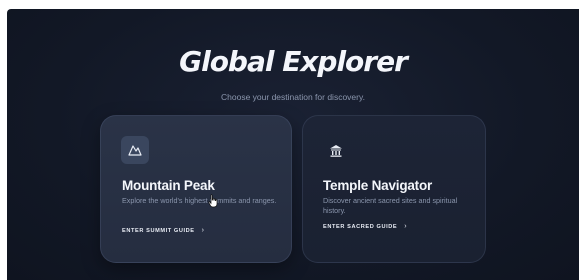  What do you see at coordinates (213, 201) in the screenshot?
I see `hand-cursor-icon` at bounding box center [213, 201].